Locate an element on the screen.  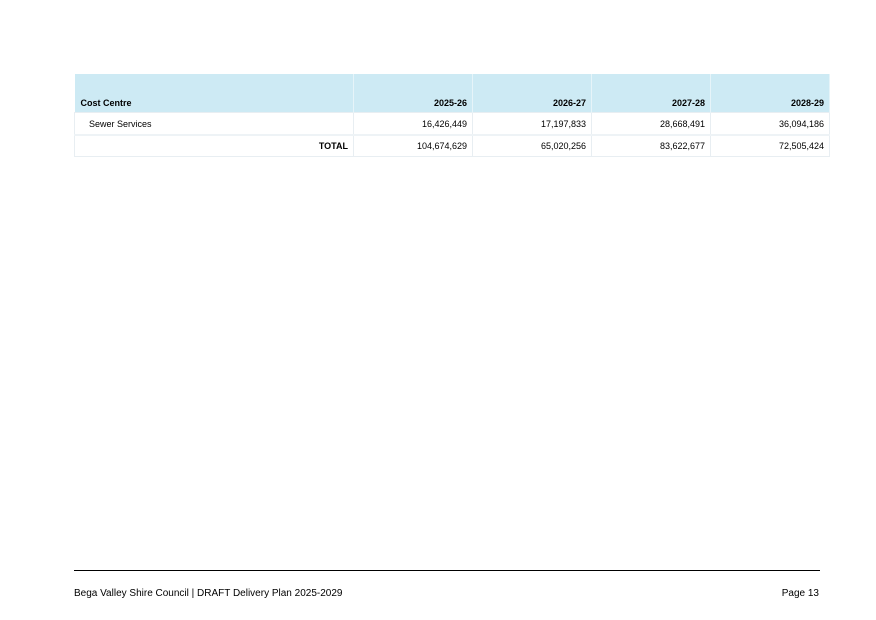
header-year-2027-28: 2027-28 is located at coordinates (651, 93).